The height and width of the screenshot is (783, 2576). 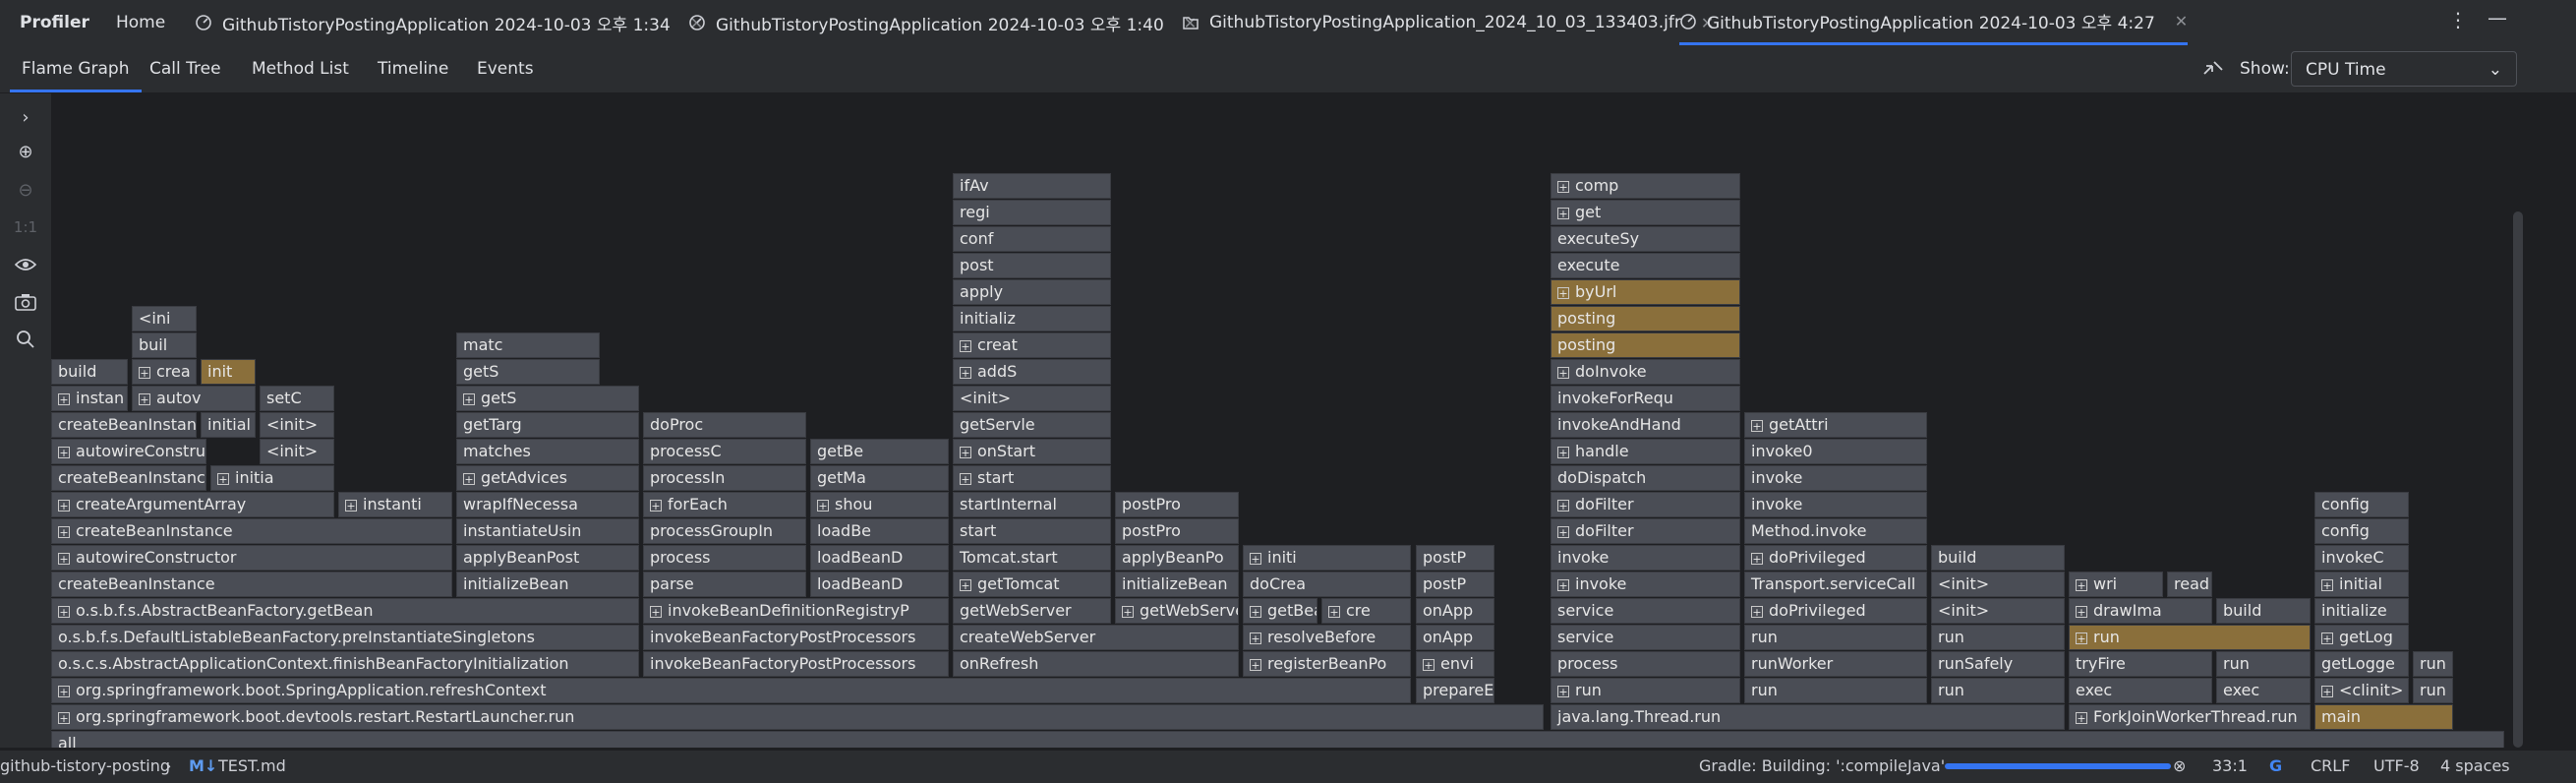 I want to click on flame-frame: + initi, so click(x=1327, y=558).